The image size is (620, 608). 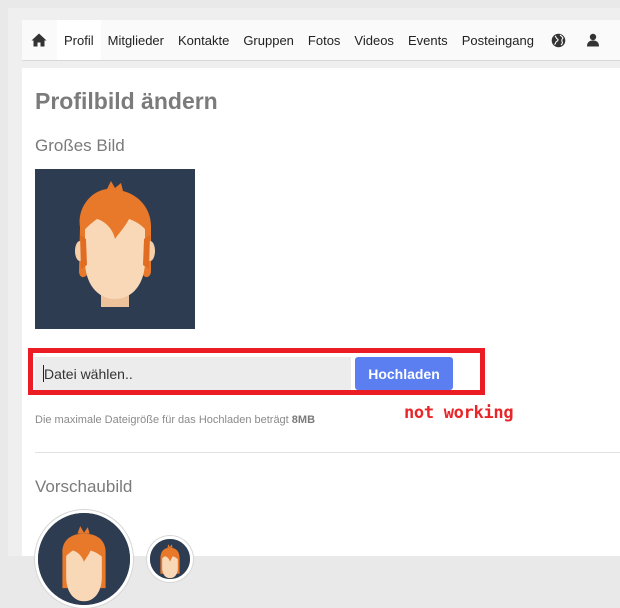 I want to click on preview-avatar-small, so click(x=170, y=559).